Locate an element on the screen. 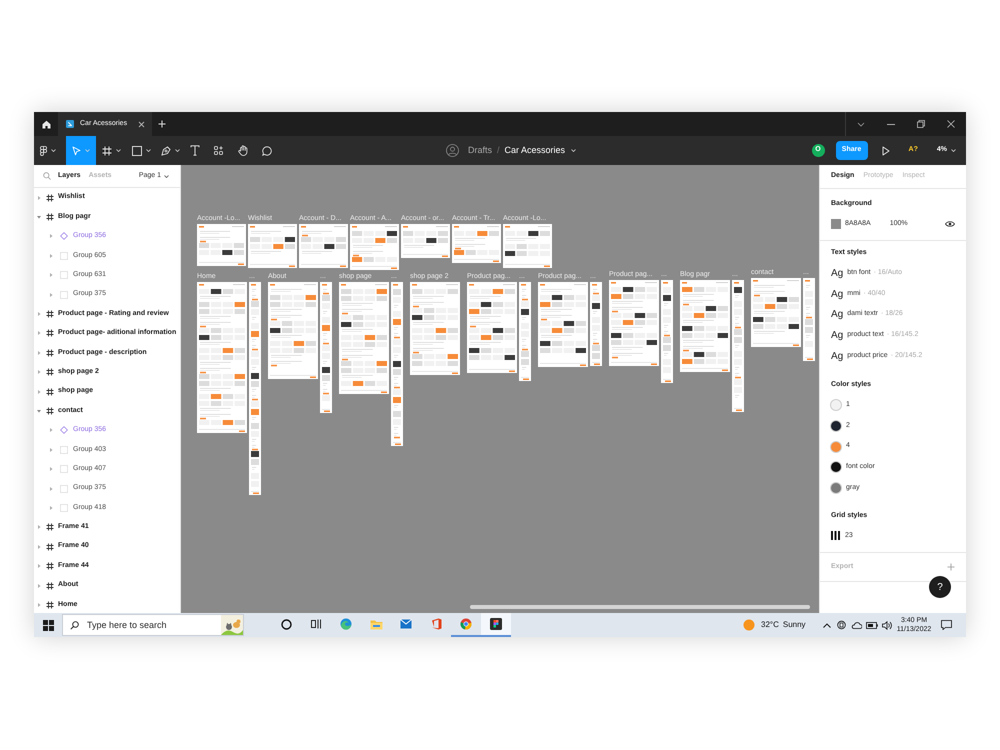 The width and height of the screenshot is (1000, 750). grid-icon is located at coordinates (835, 535).